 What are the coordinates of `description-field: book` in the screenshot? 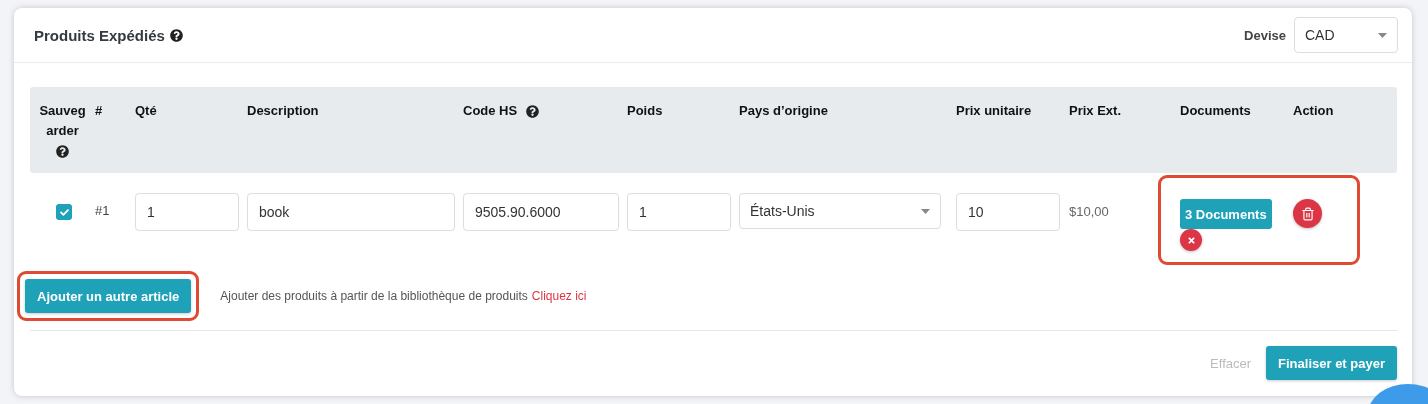 It's located at (351, 212).